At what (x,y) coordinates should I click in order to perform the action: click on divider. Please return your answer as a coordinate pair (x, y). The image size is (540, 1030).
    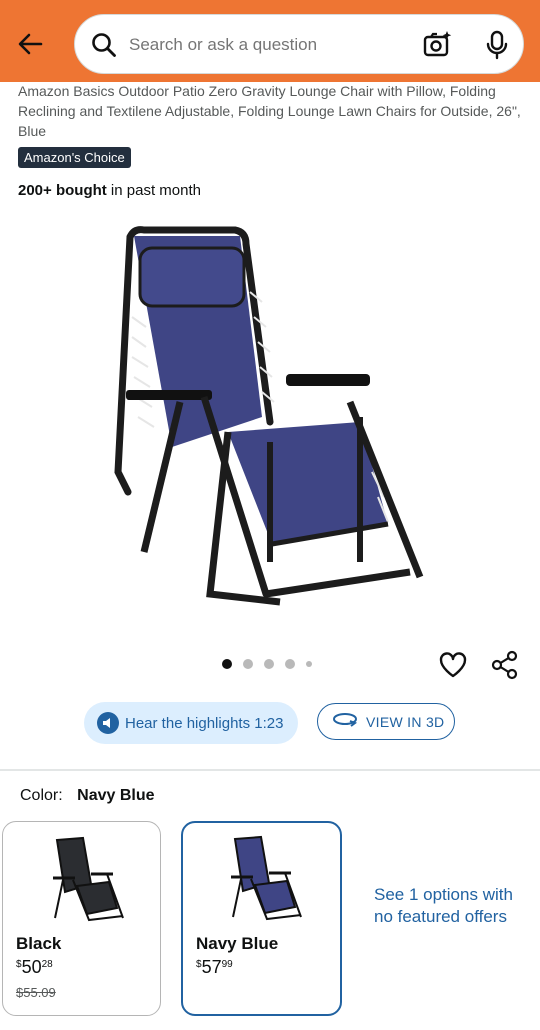
    Looking at the image, I should click on (270, 770).